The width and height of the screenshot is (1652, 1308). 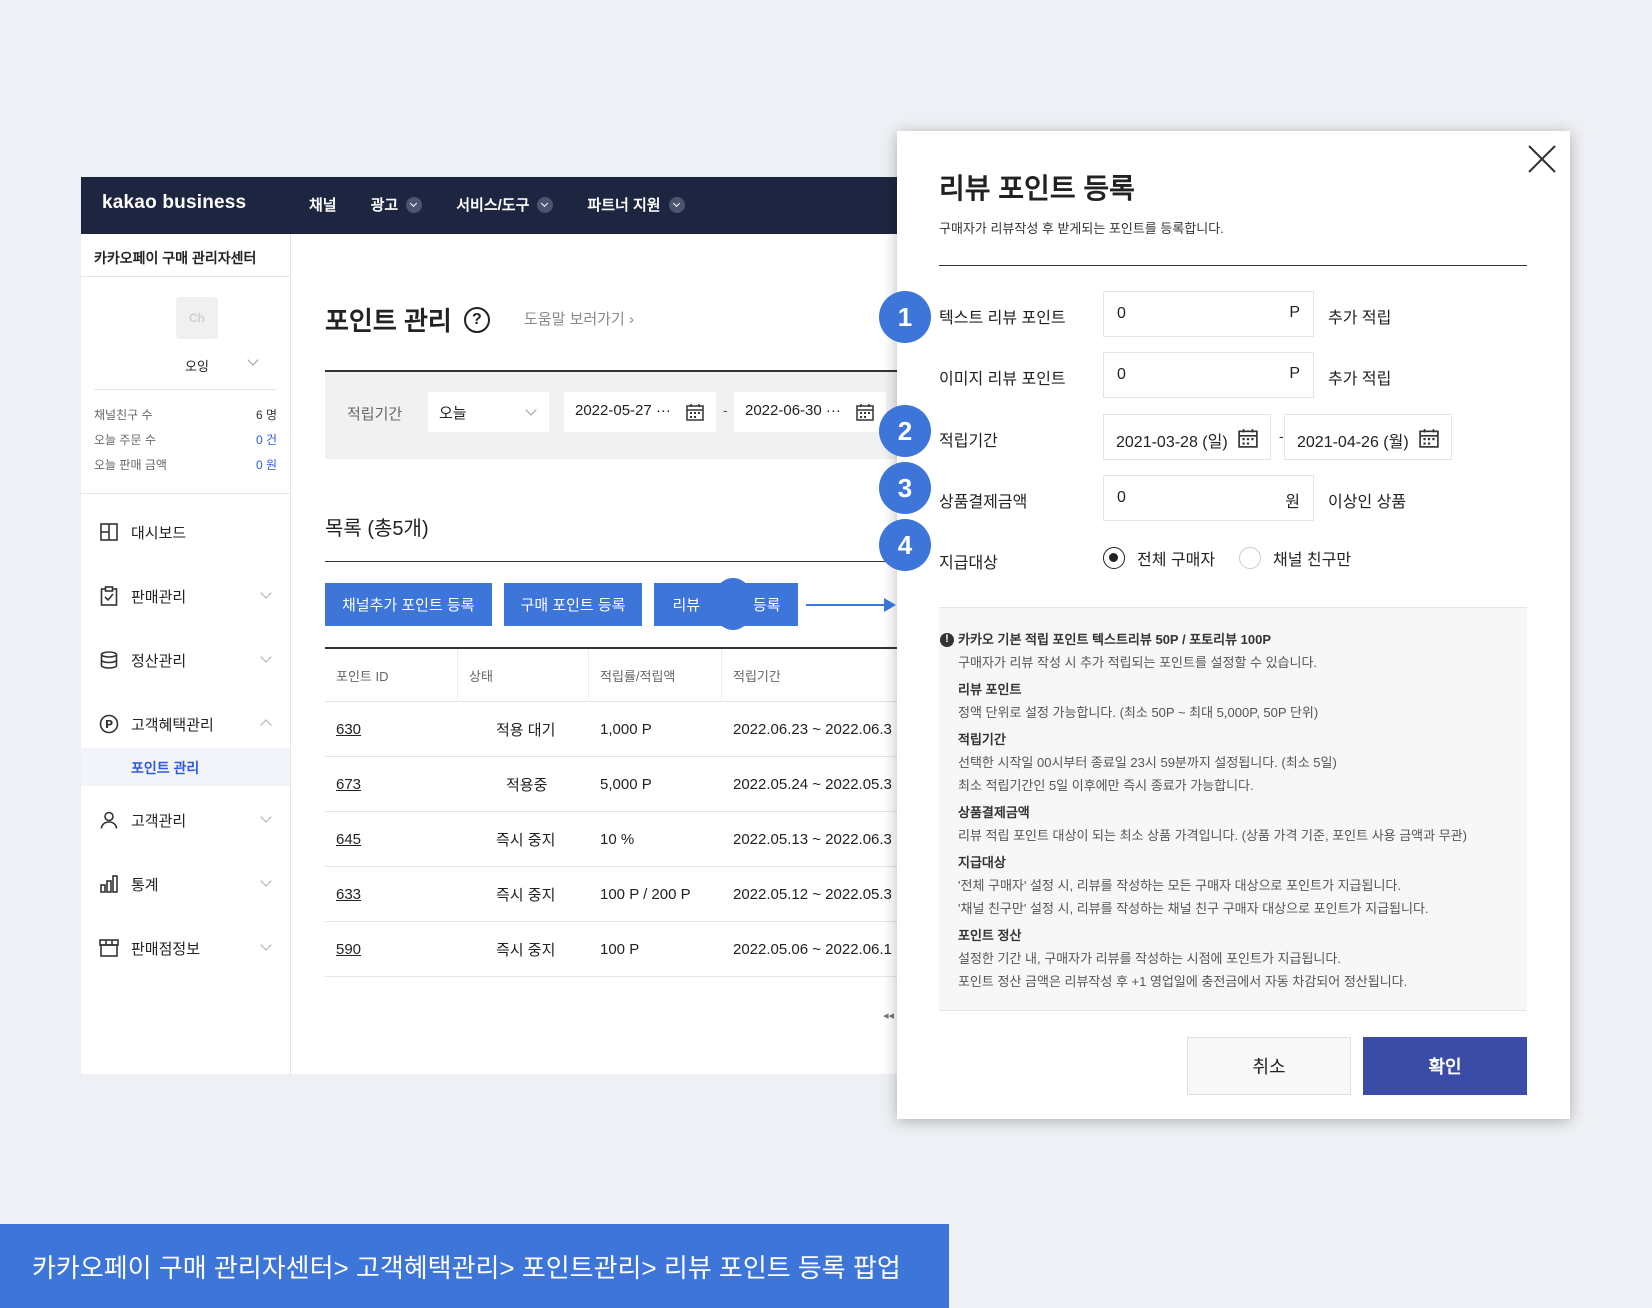 What do you see at coordinates (1360, 318) in the screenshot?
I see `field-suffix: 추가 적립` at bounding box center [1360, 318].